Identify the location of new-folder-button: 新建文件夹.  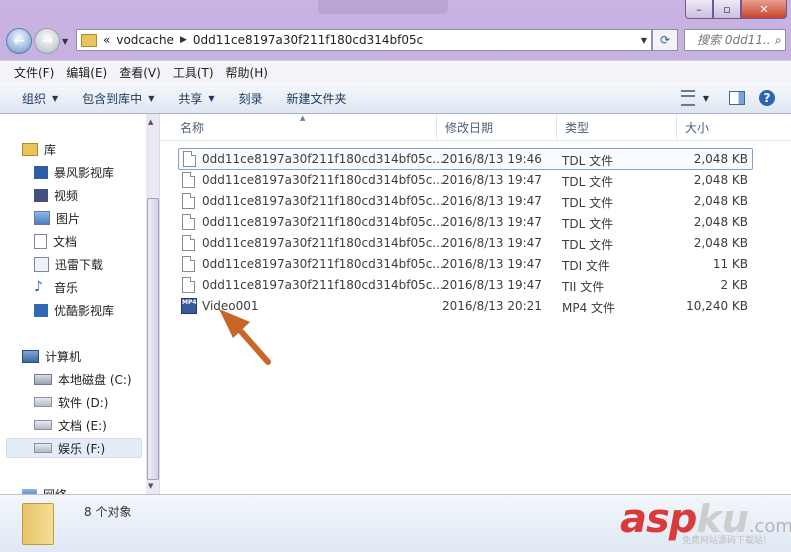
(317, 98).